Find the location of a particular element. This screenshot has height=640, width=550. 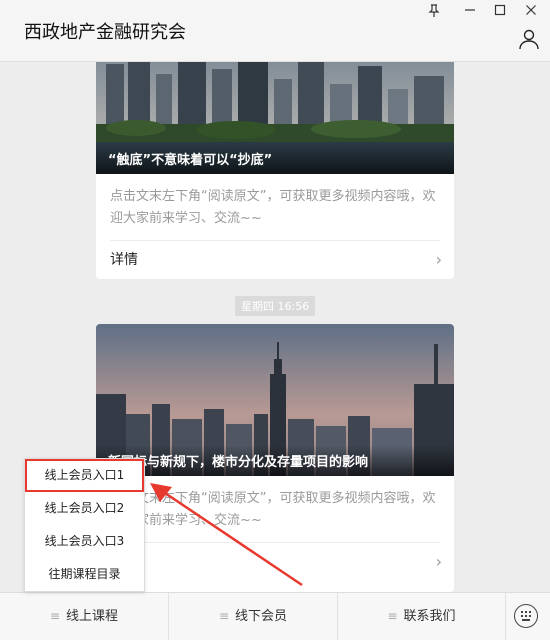

read-more-link-2: › is located at coordinates (275, 562).